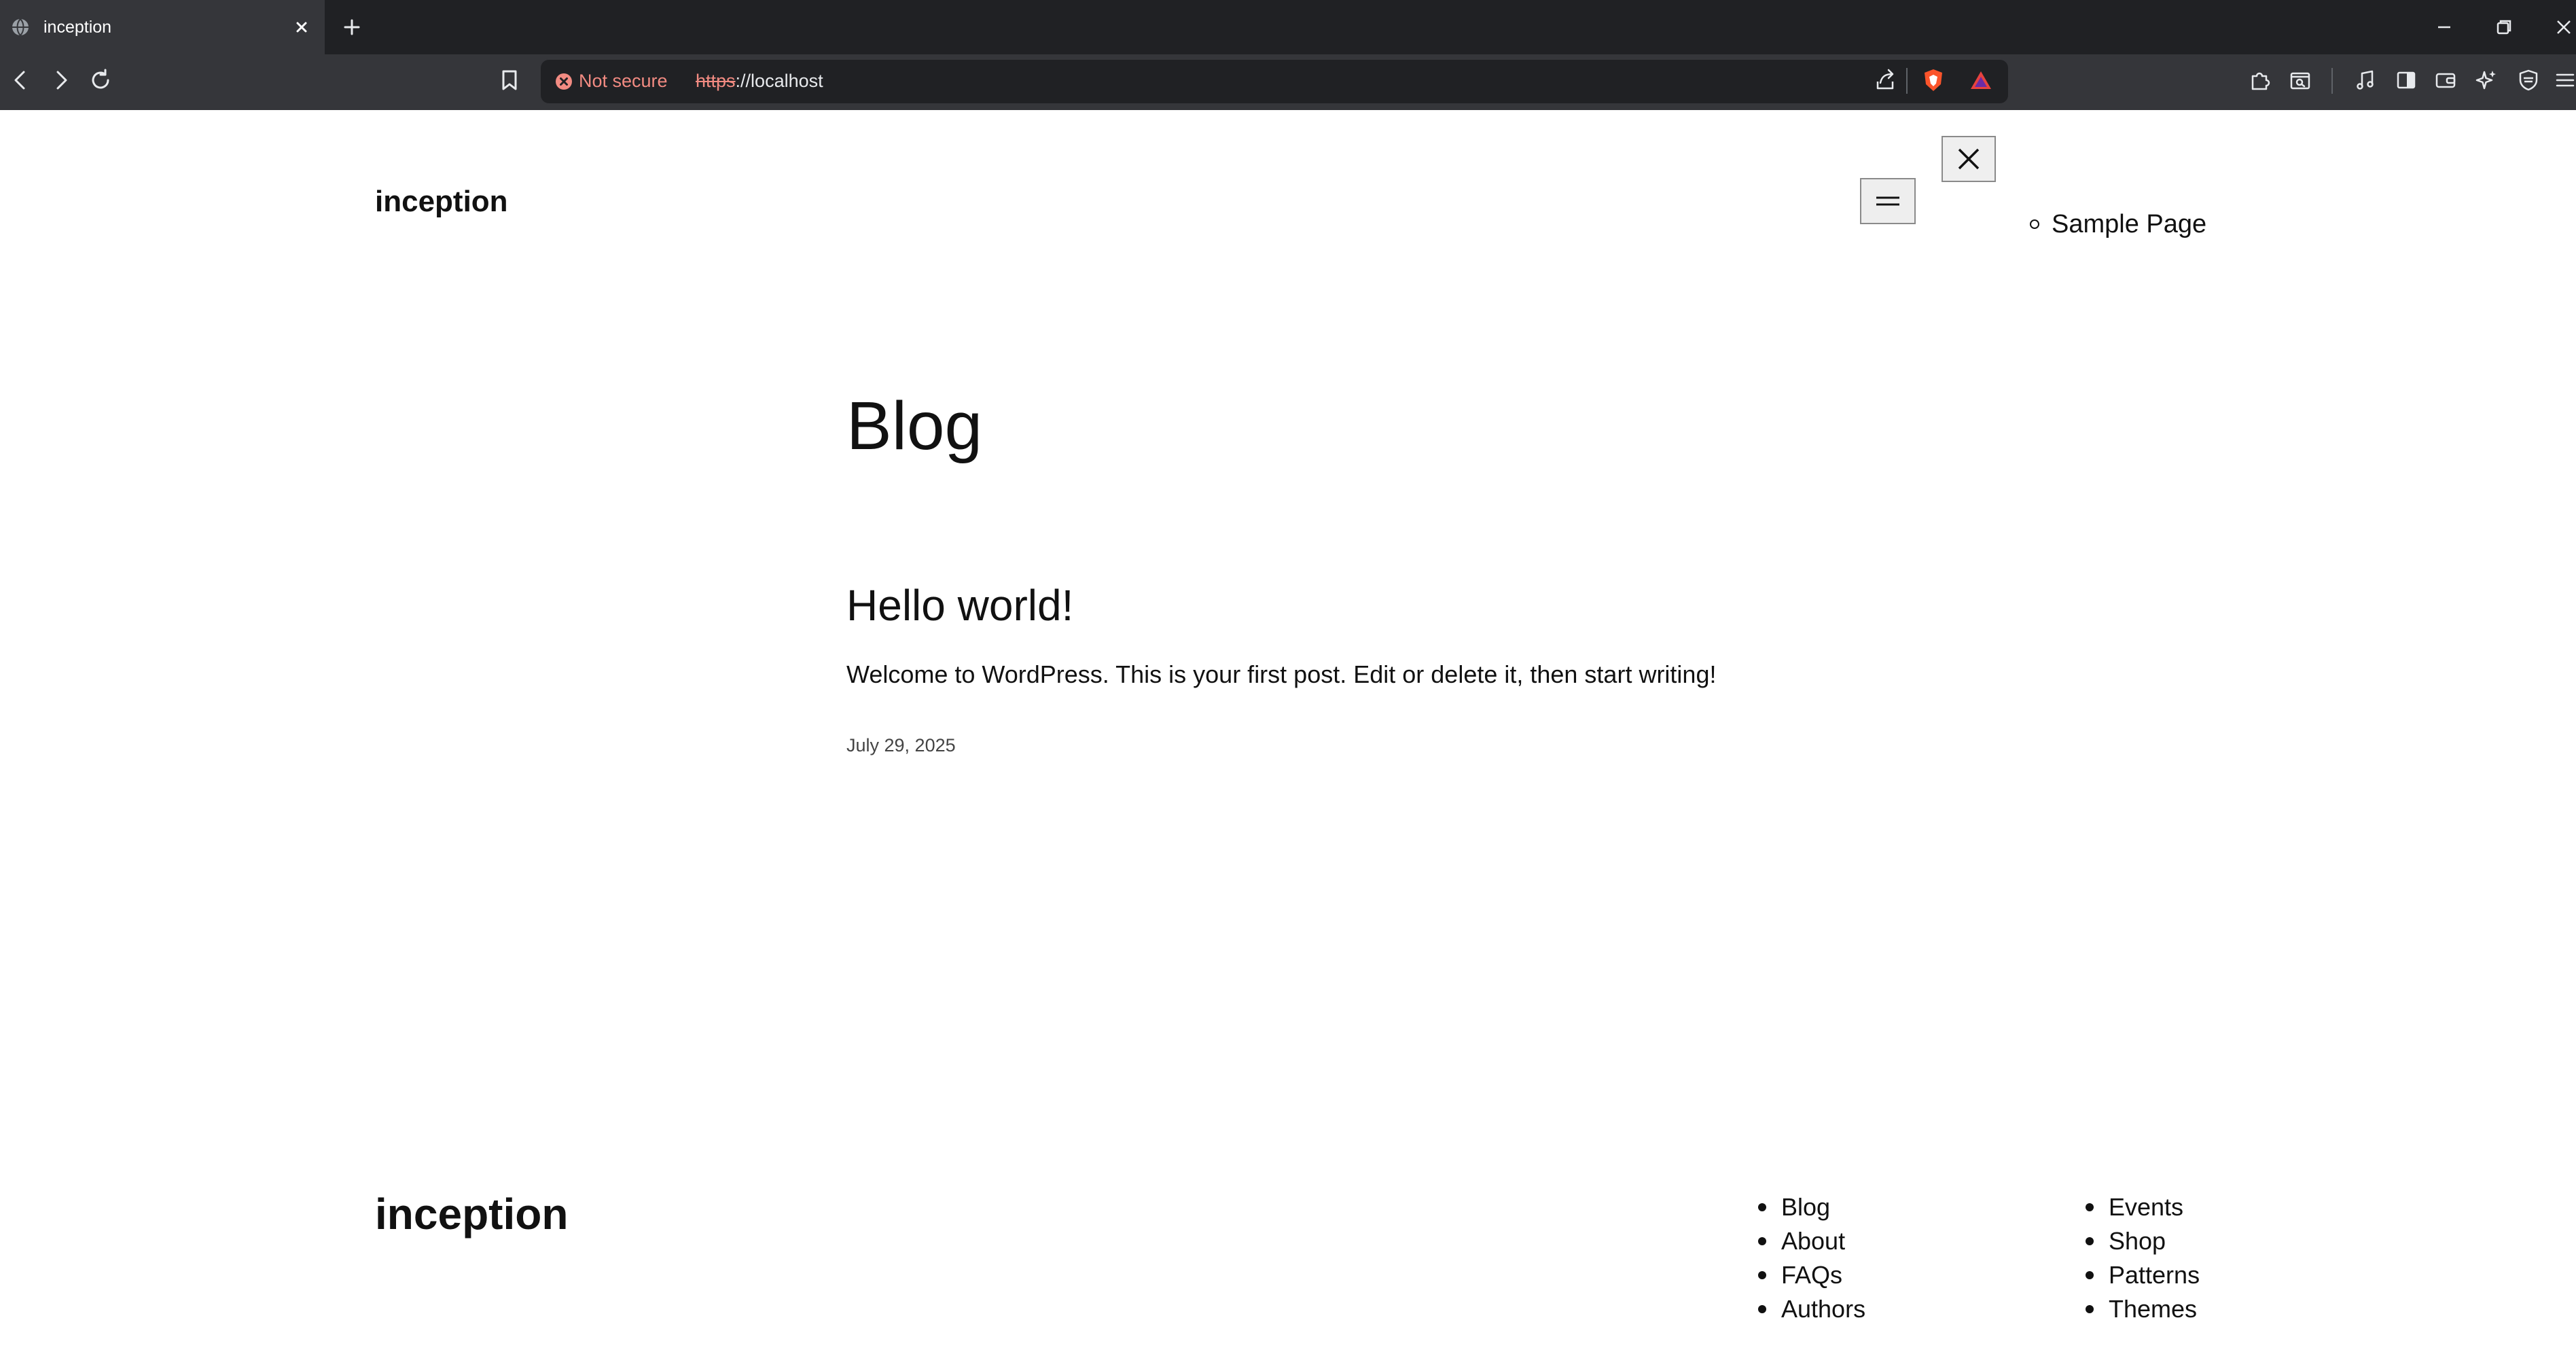  Describe the element at coordinates (352, 27) in the screenshot. I see `new-tab-icon` at that location.